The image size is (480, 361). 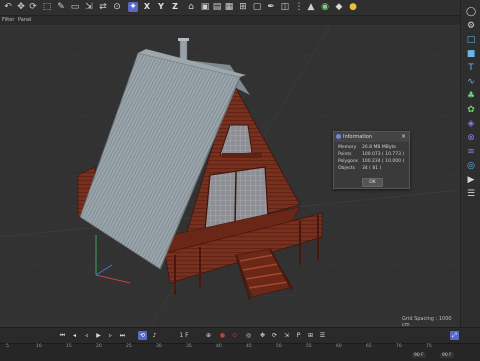 What do you see at coordinates (353, 7) in the screenshot?
I see `light-icon: ●` at bounding box center [353, 7].